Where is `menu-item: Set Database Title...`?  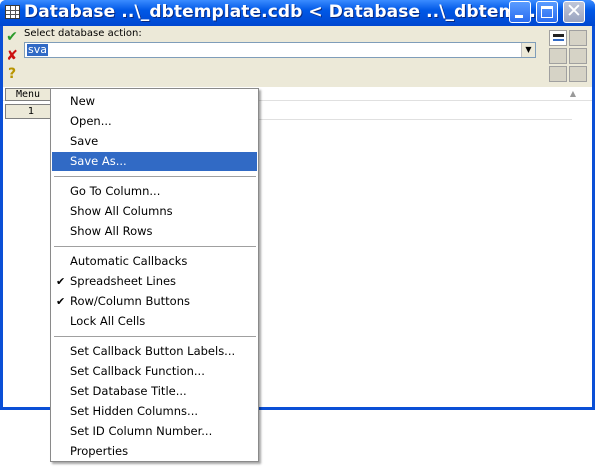 menu-item: Set Database Title... is located at coordinates (154, 391).